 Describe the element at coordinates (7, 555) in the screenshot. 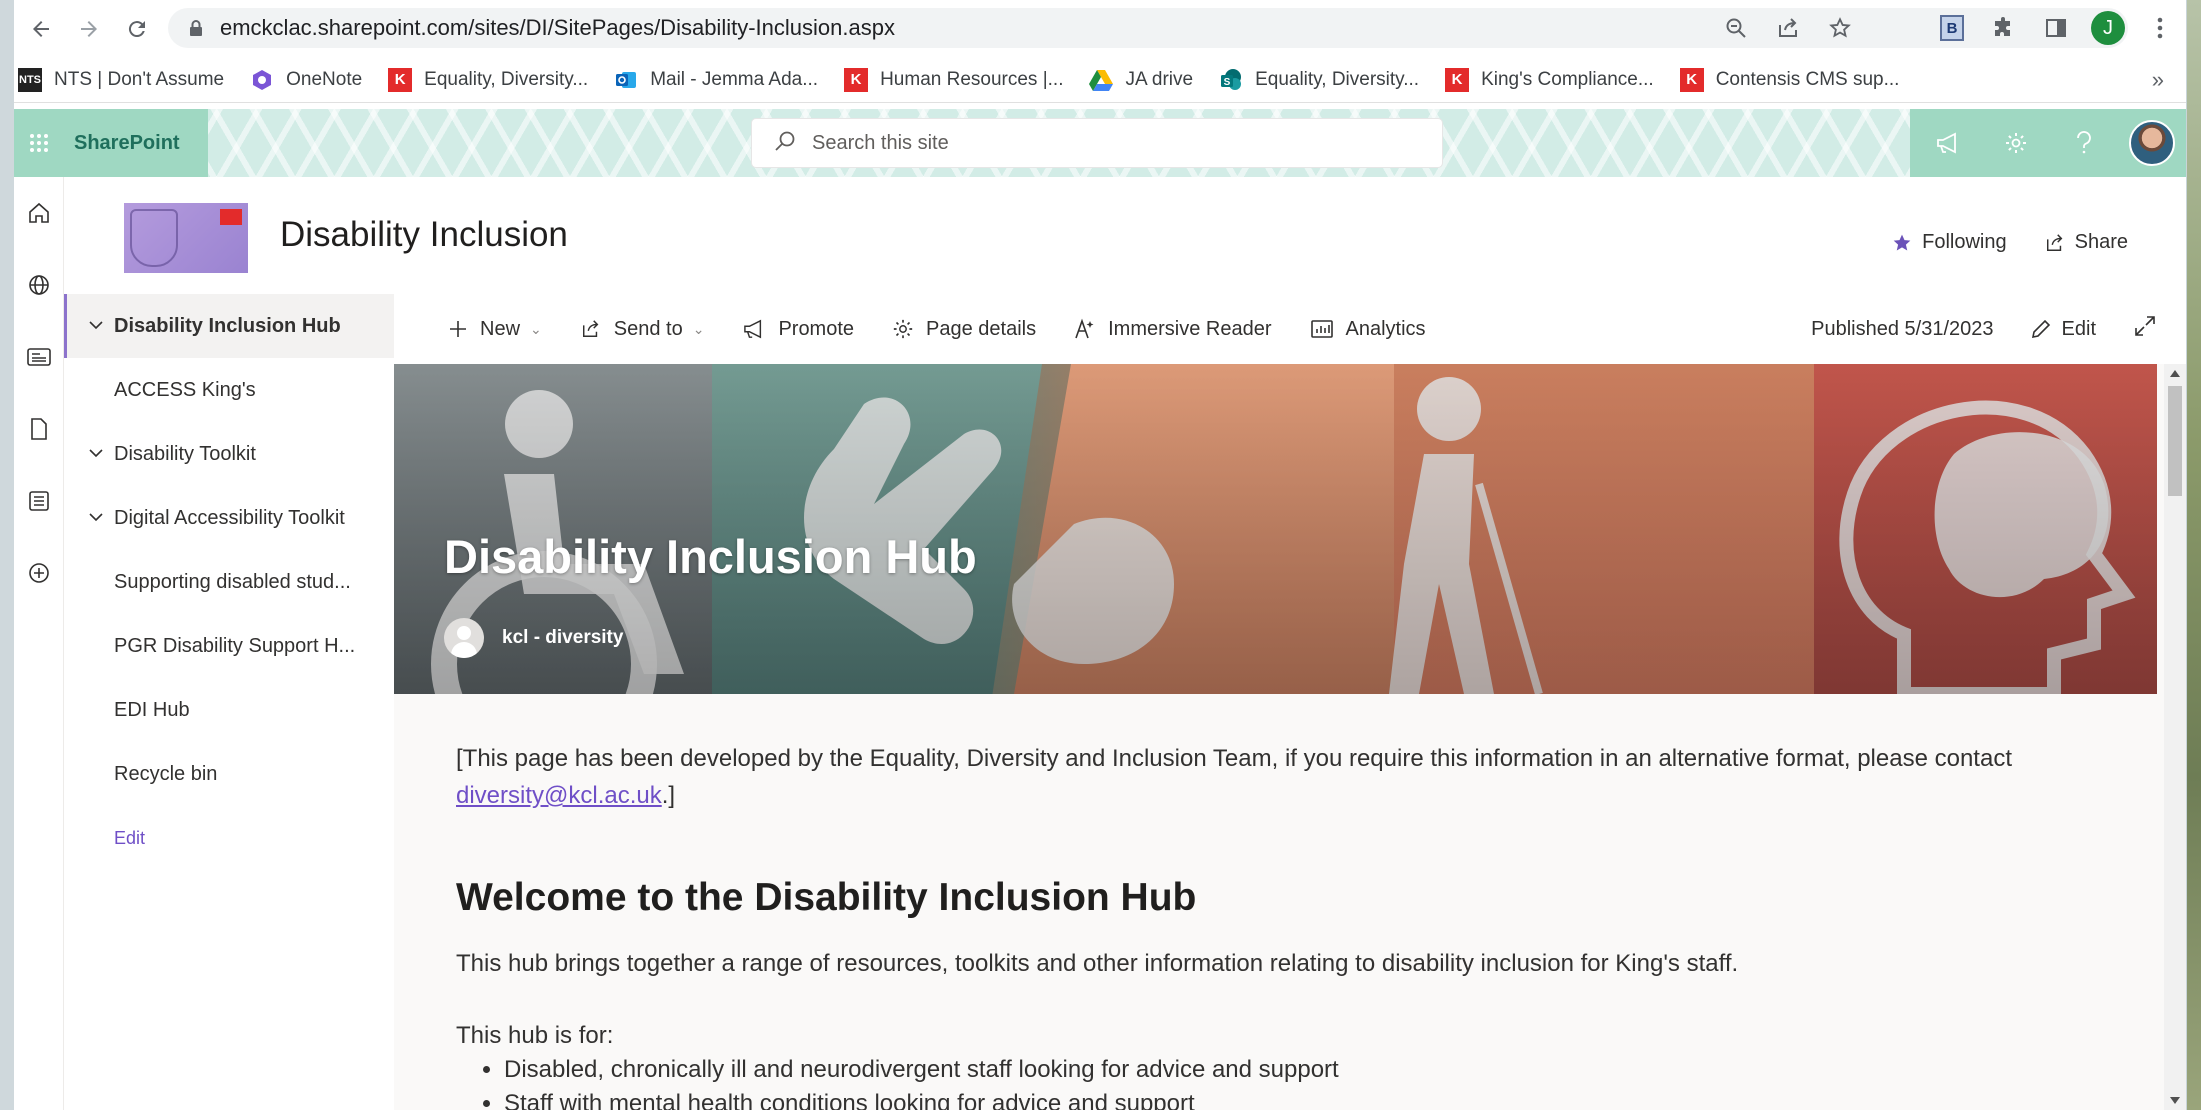

I see `desktop-background-left` at that location.